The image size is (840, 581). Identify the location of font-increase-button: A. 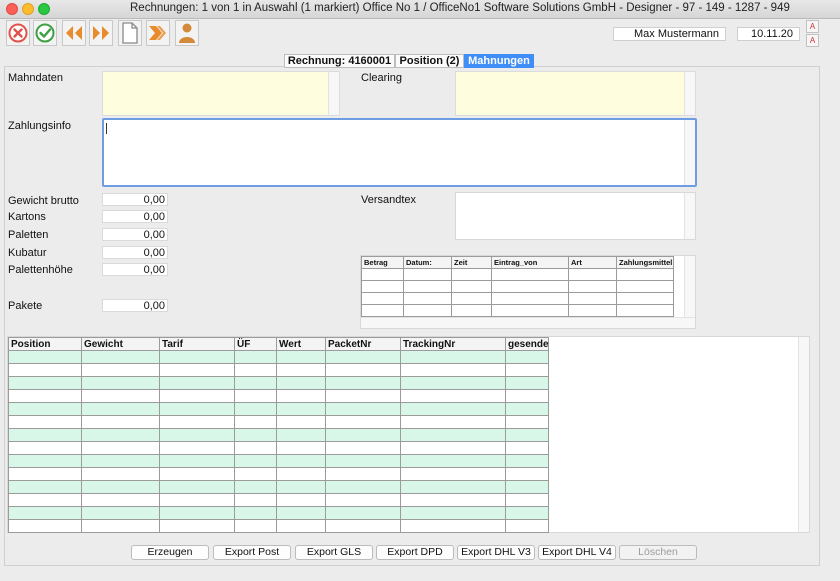
(812, 26).